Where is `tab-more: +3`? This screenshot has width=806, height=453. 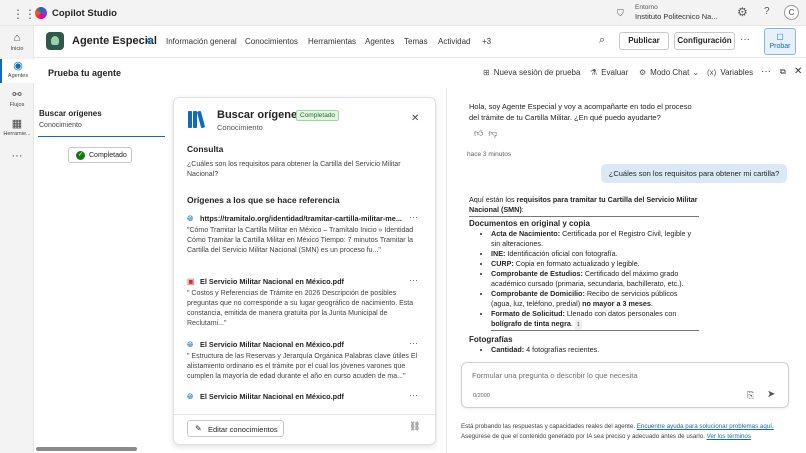 tab-more: +3 is located at coordinates (486, 41).